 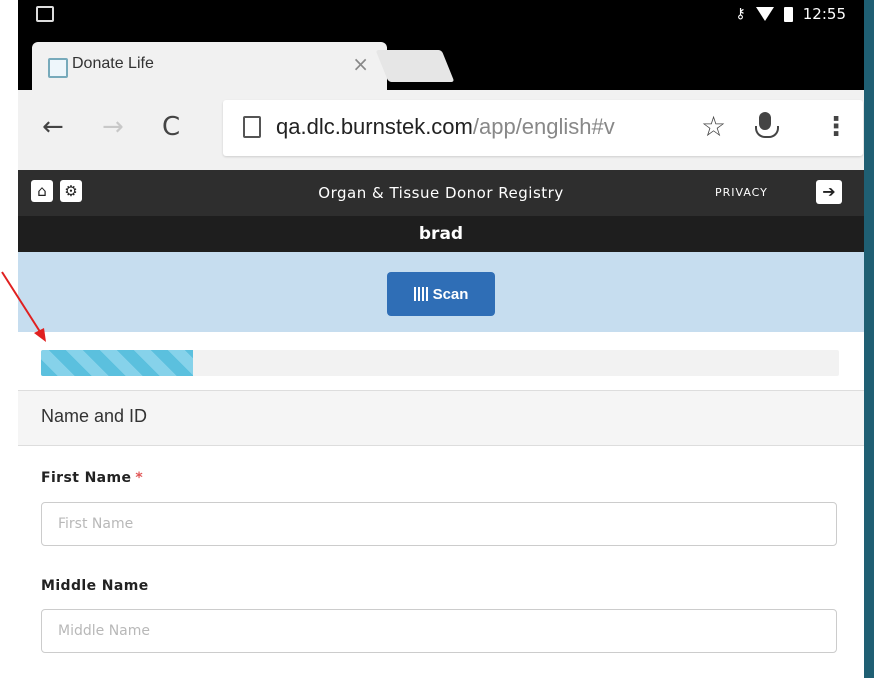 What do you see at coordinates (836, 127) in the screenshot?
I see `browser-menu-icon: ⋮` at bounding box center [836, 127].